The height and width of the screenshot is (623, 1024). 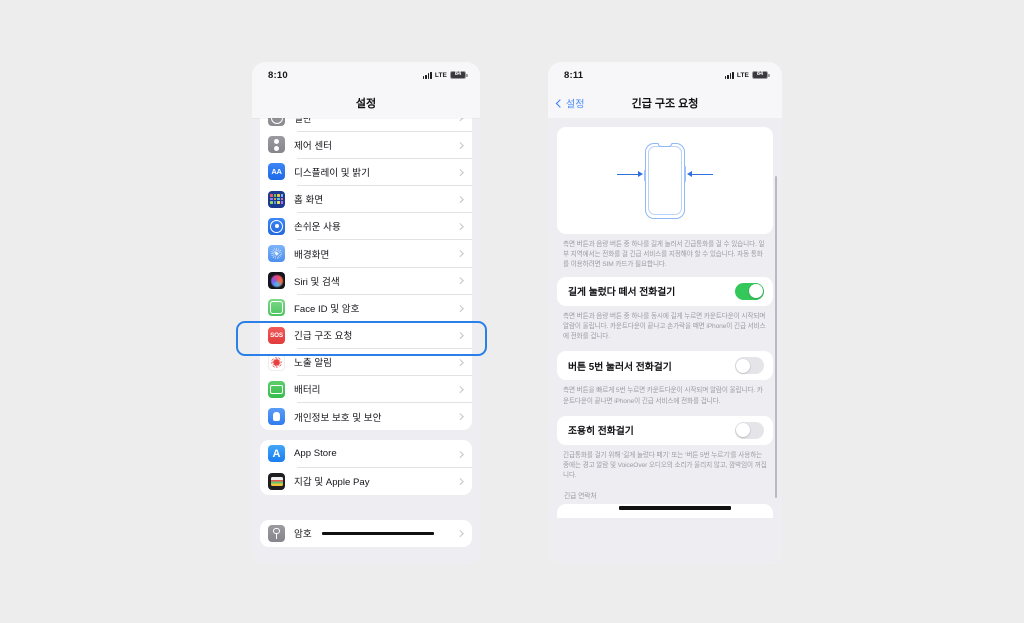 What do you see at coordinates (276, 122) in the screenshot?
I see `general-icon` at bounding box center [276, 122].